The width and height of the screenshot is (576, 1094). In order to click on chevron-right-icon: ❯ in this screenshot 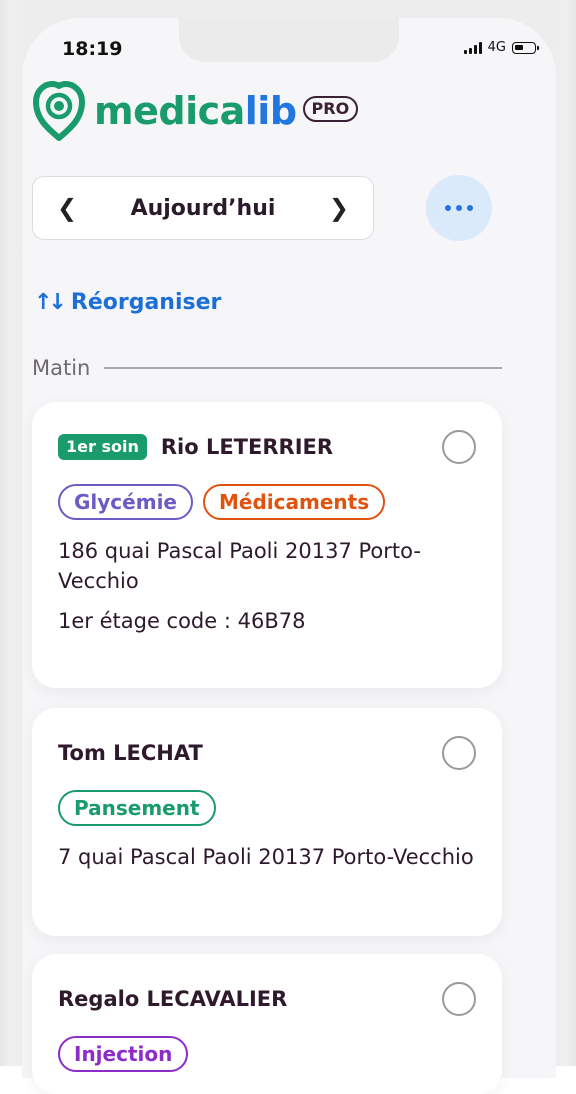, I will do `click(339, 208)`.